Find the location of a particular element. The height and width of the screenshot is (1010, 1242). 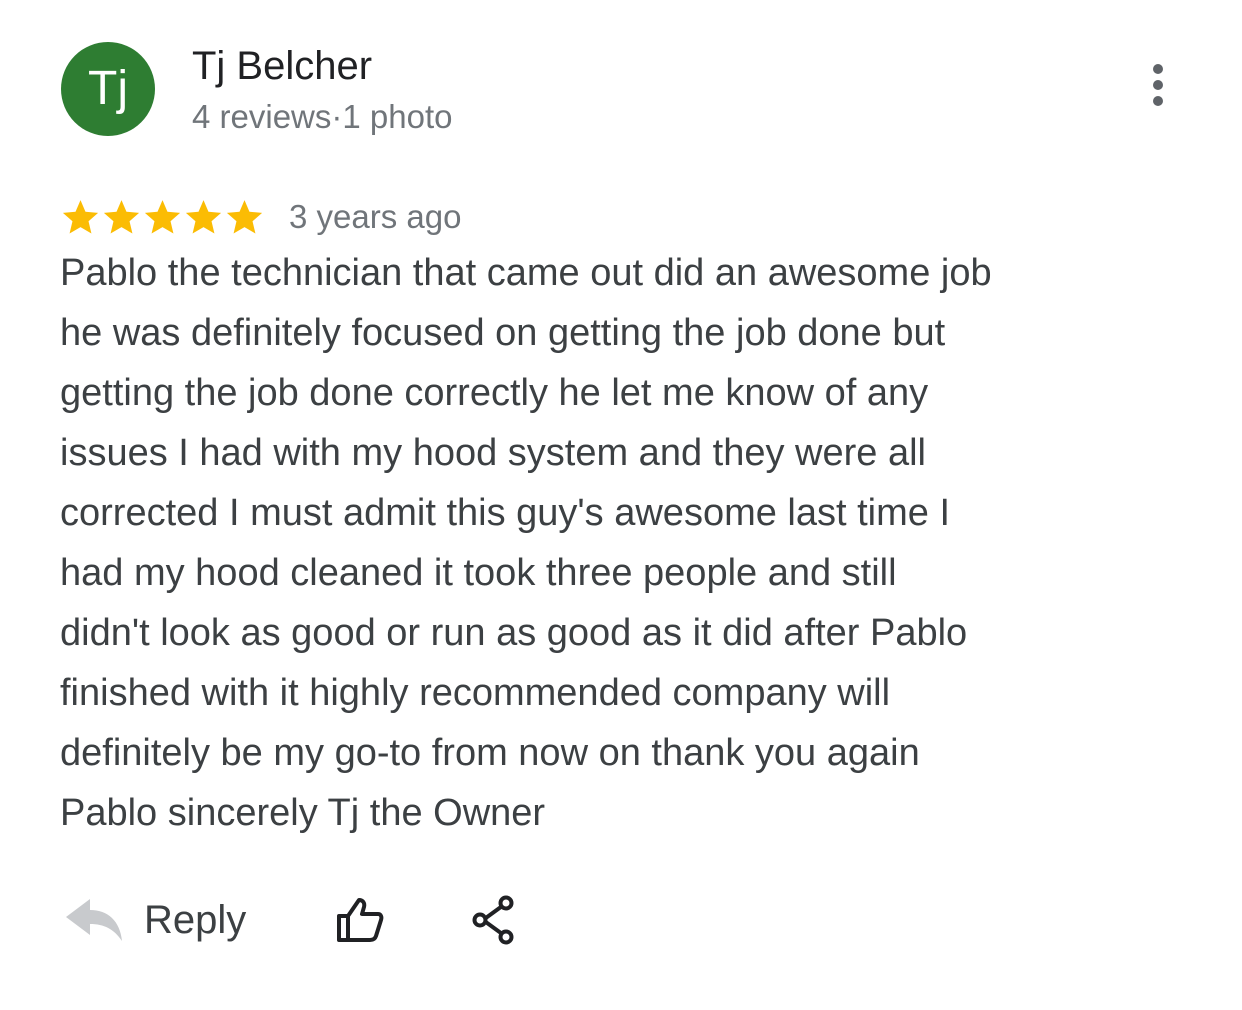

avatar: Tj is located at coordinates (108, 89).